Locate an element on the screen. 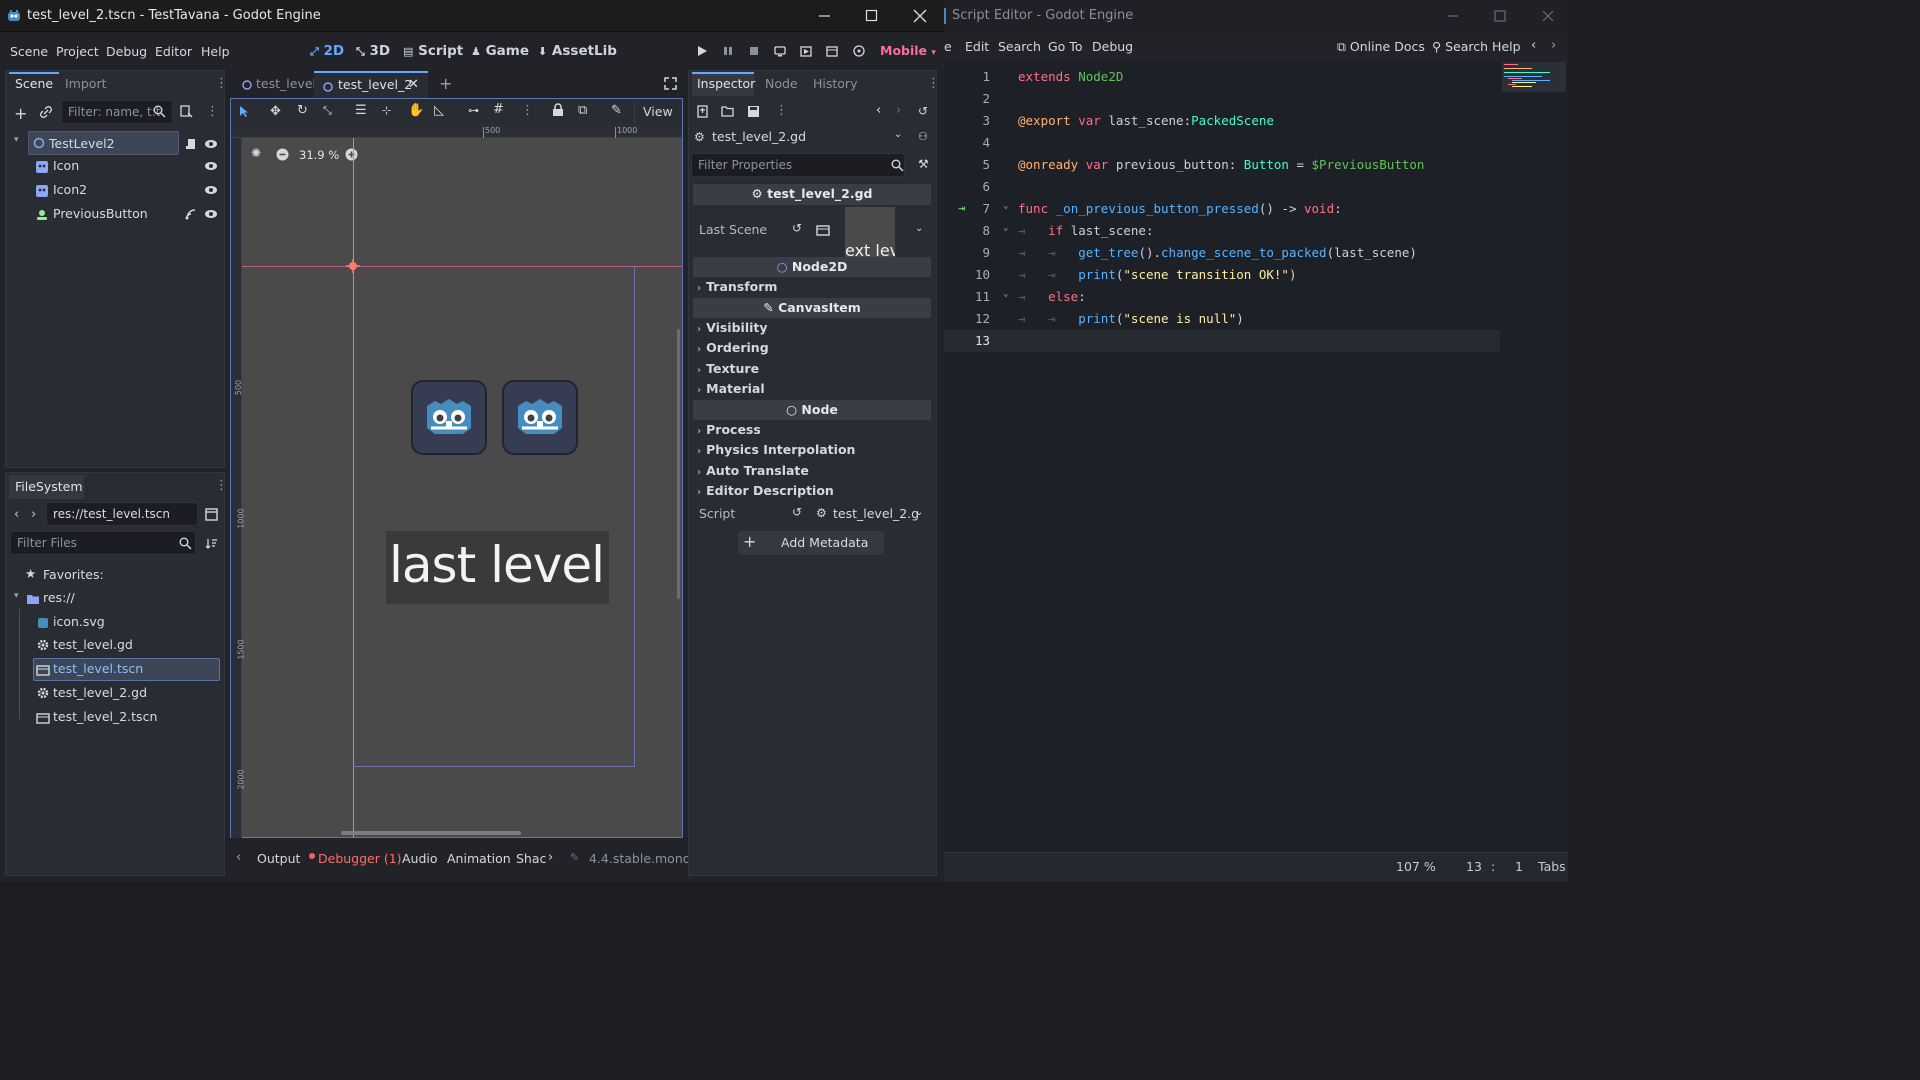 Image resolution: width=1920 pixels, height=1080 pixels. menu-scene: Scene is located at coordinates (29, 51).